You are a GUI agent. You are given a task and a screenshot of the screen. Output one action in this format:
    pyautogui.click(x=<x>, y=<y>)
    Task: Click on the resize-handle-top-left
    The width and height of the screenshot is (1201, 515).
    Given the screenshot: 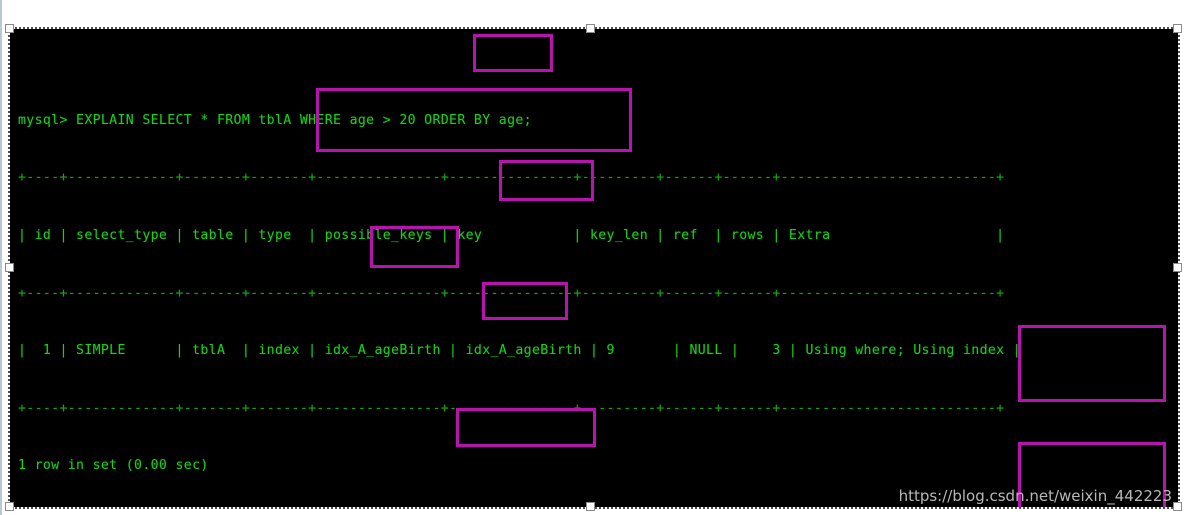 What is the action you would take?
    pyautogui.click(x=9, y=28)
    